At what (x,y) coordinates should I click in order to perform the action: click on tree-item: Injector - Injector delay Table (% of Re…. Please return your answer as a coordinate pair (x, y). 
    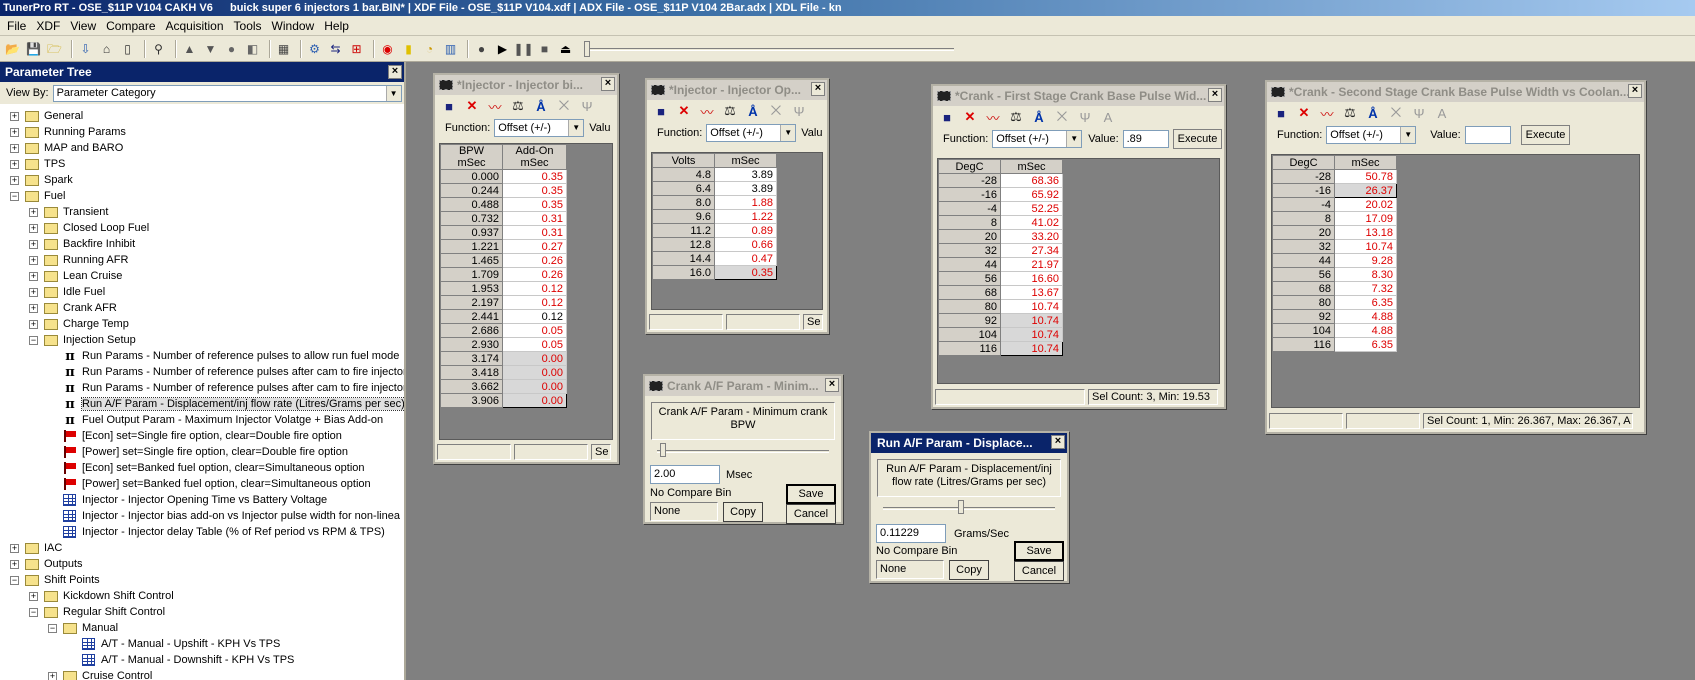
    Looking at the image, I should click on (224, 532).